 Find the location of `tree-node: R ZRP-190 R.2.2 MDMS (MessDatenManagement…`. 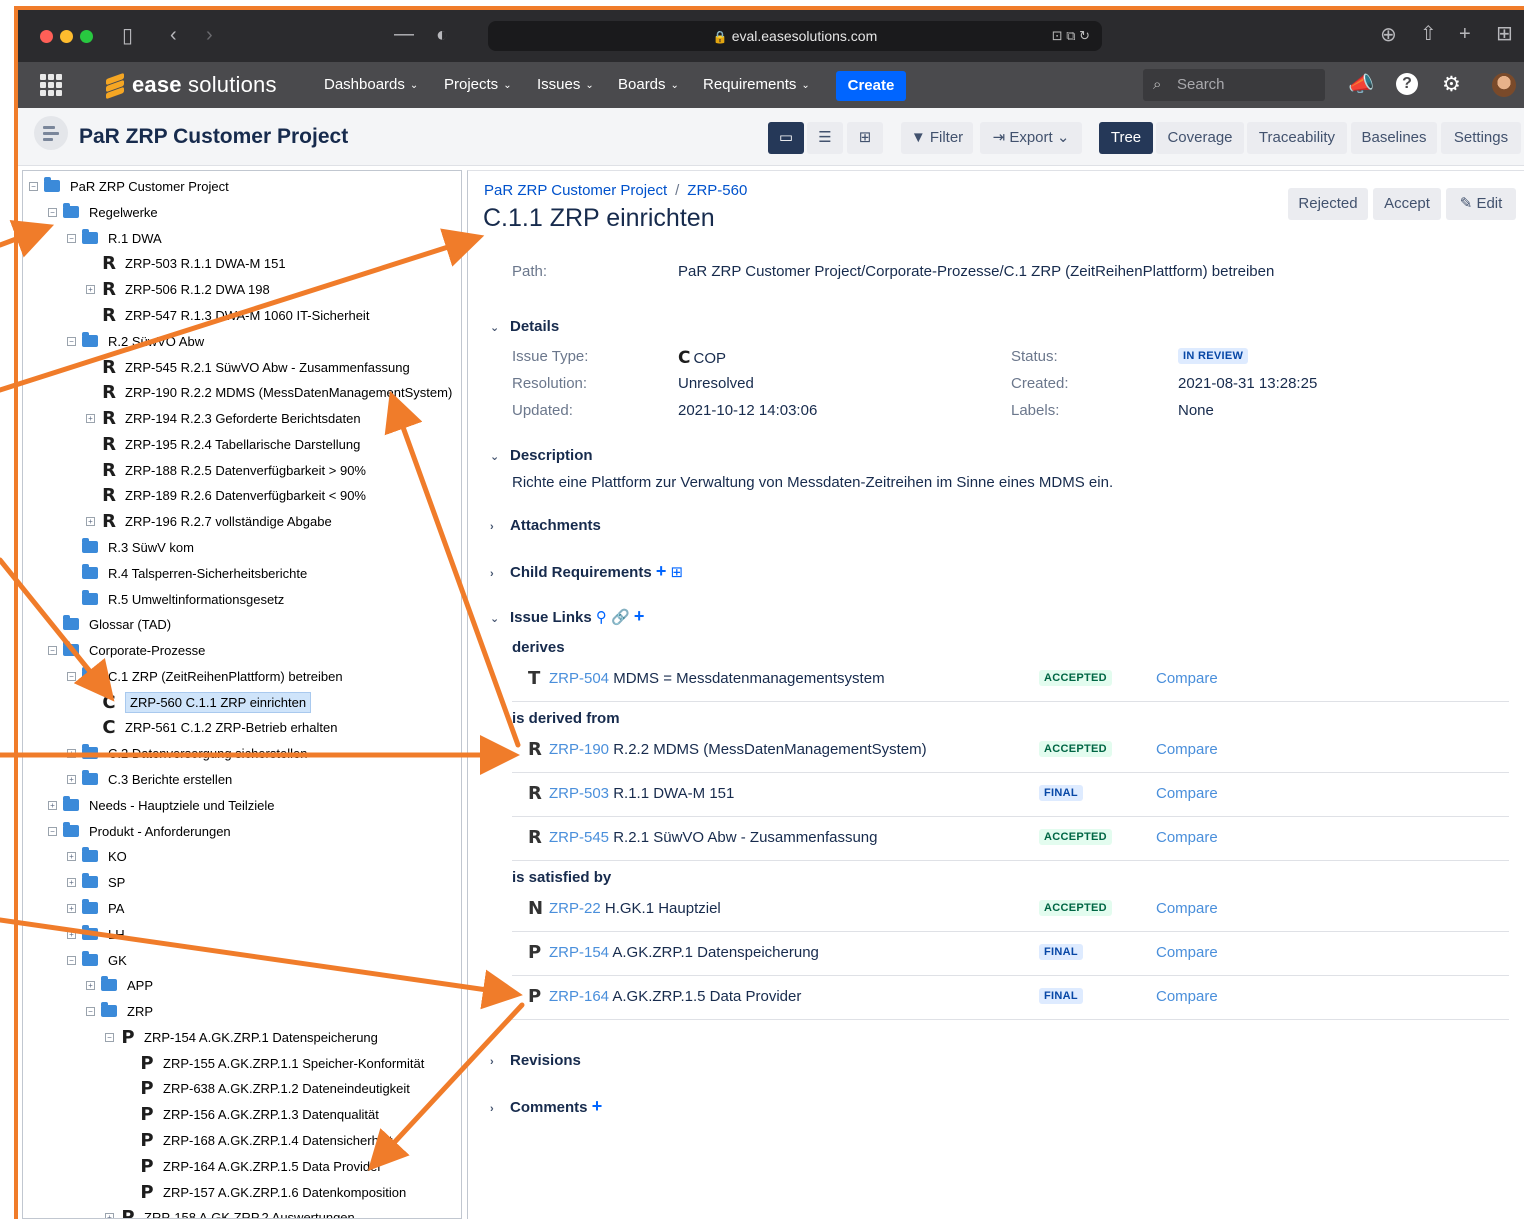

tree-node: R ZRP-190 R.2.2 MDMS (MessDatenManagement… is located at coordinates (269, 392).